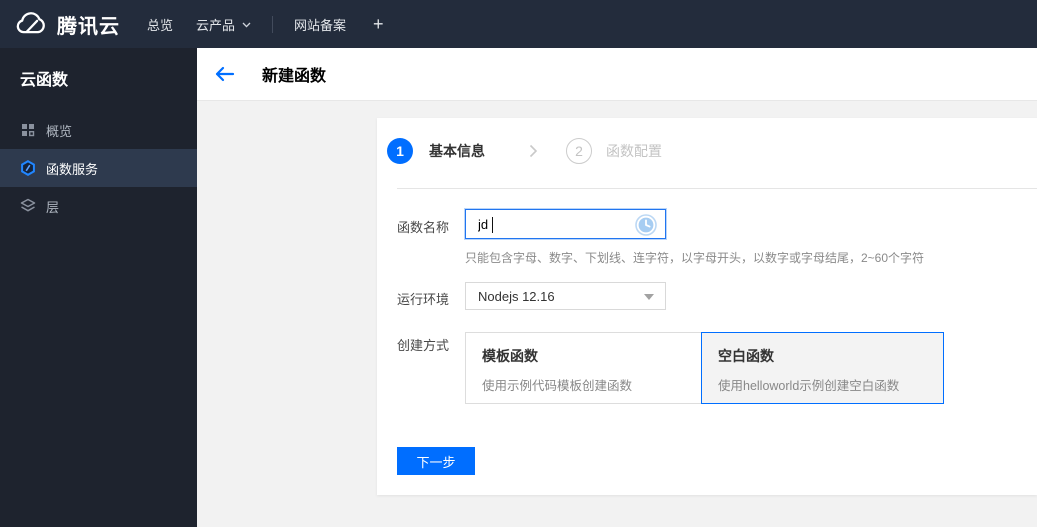 The width and height of the screenshot is (1037, 527). Describe the element at coordinates (378, 24) in the screenshot. I see `add-tab-button: +` at that location.